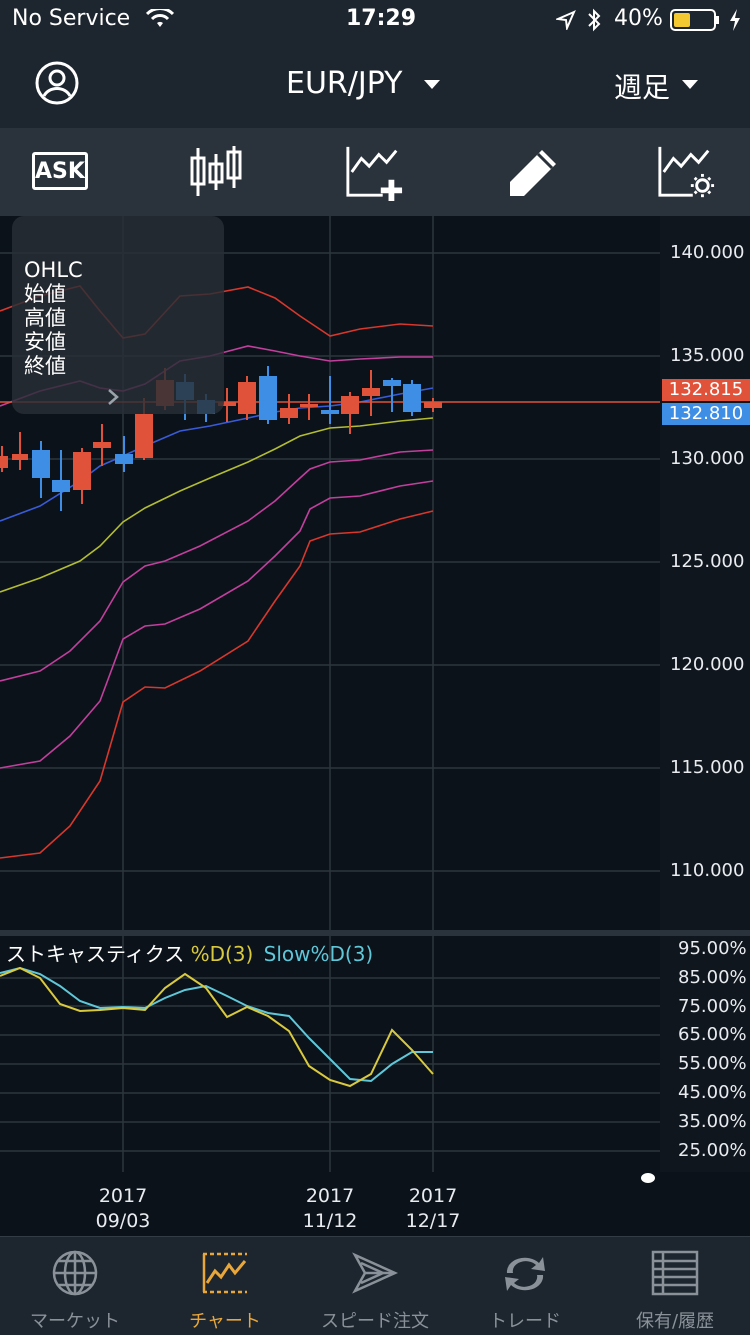 The image size is (750, 1335). What do you see at coordinates (594, 20) in the screenshot?
I see `bluetooth-icon` at bounding box center [594, 20].